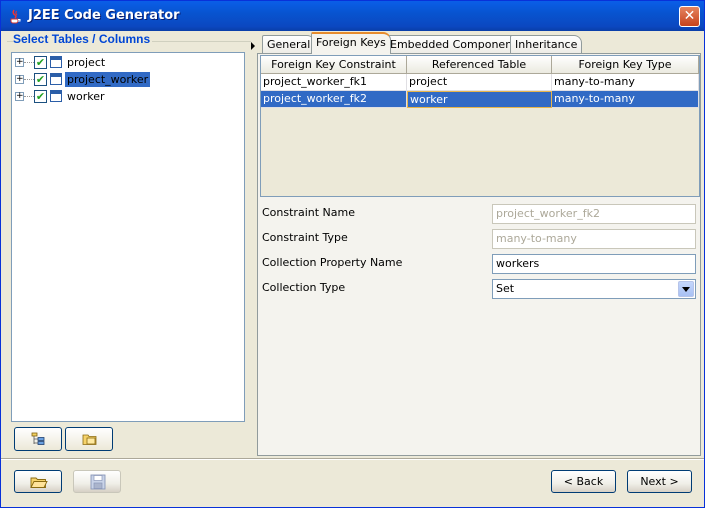 The image size is (705, 508). What do you see at coordinates (104, 15) in the screenshot?
I see `window-title: J2EE Code Generator` at bounding box center [104, 15].